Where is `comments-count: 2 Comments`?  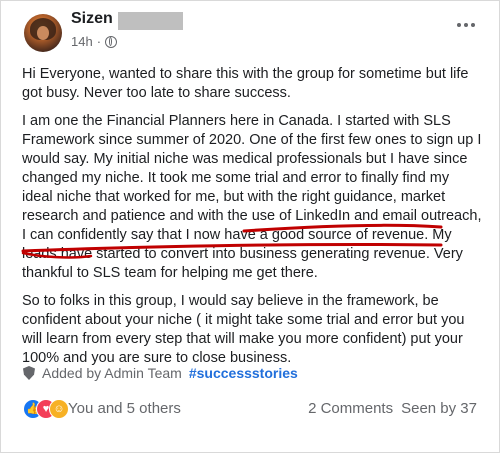
comments-count: 2 Comments is located at coordinates (350, 408).